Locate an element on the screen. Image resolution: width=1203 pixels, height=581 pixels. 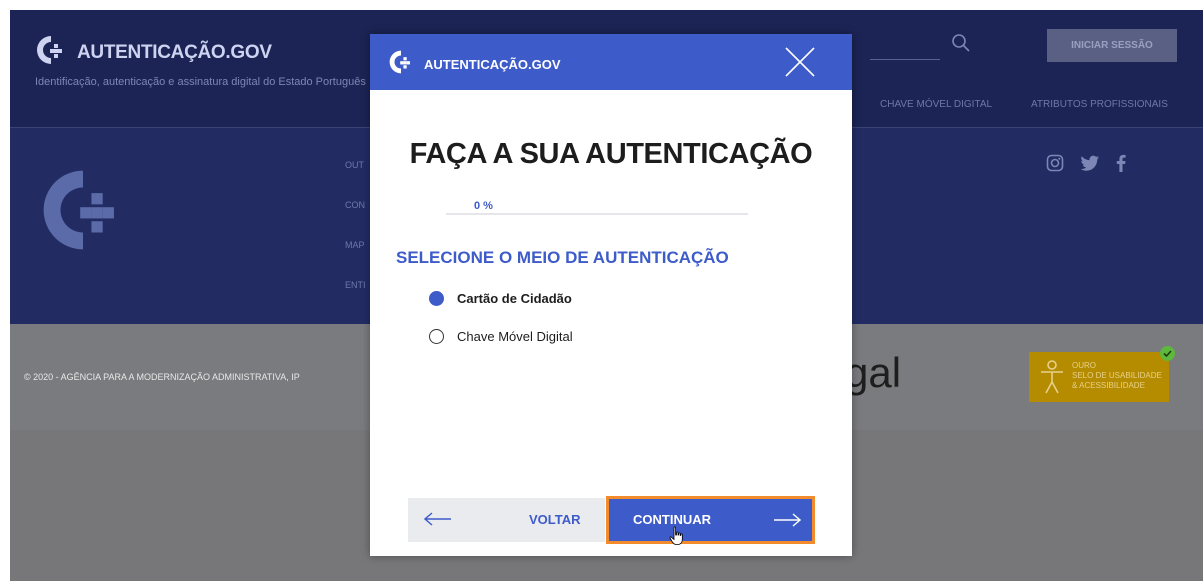
modal-brand: AUTENTICAÇÃO.GOV is located at coordinates (492, 64).